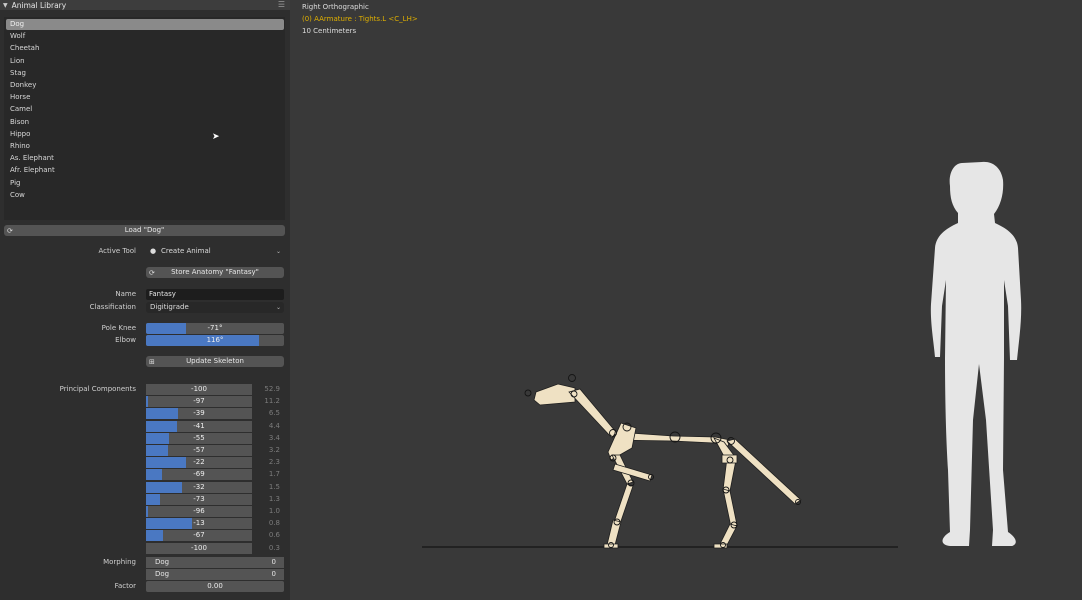  I want to click on principal-component-variance: 0.6, so click(274, 535).